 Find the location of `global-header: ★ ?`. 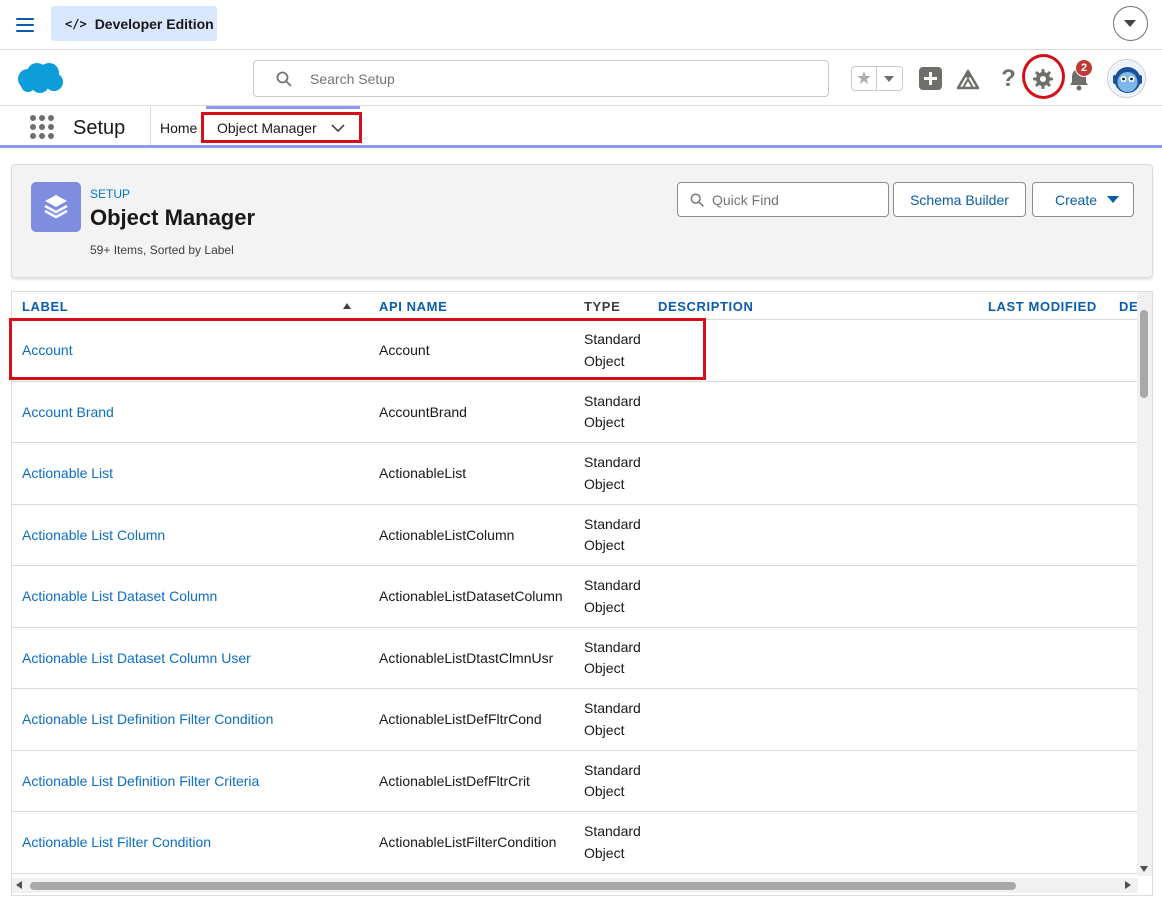

global-header: ★ ? is located at coordinates (581, 78).